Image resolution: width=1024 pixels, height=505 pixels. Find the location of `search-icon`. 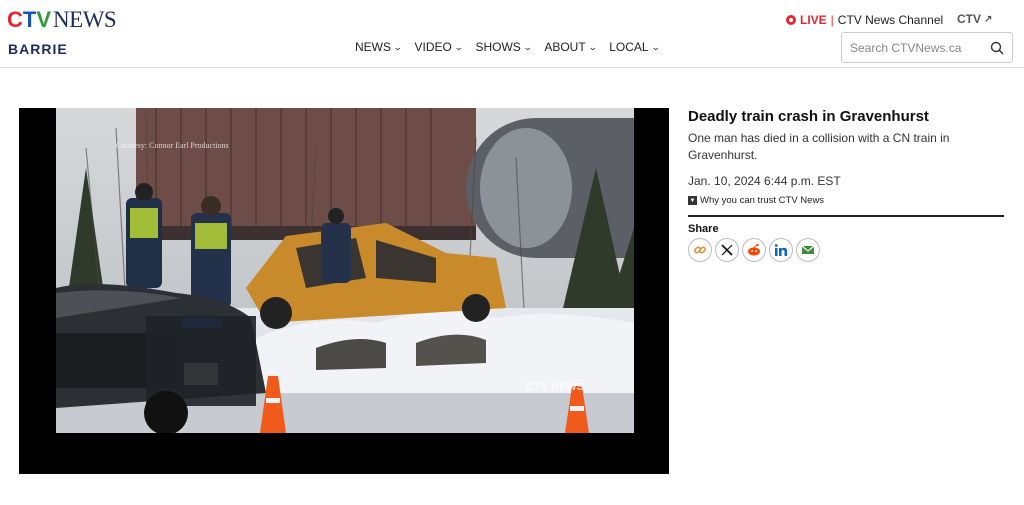

search-icon is located at coordinates (997, 48).